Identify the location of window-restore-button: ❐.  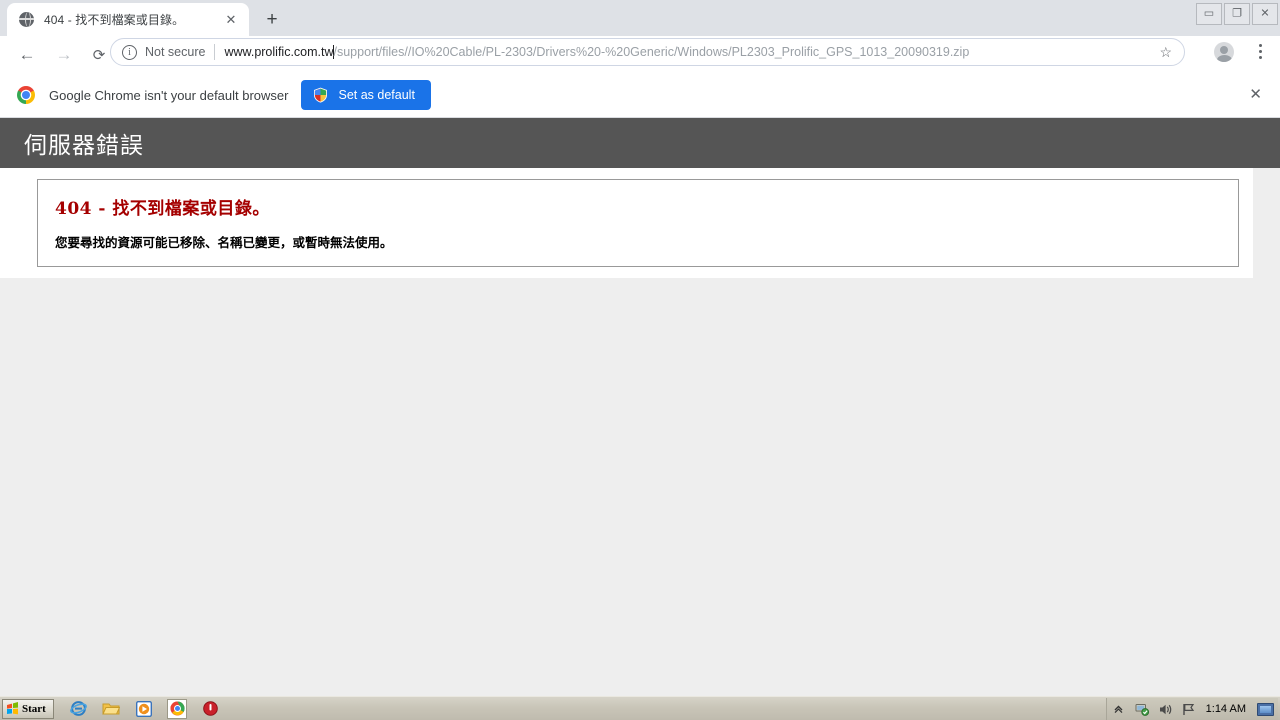
(1237, 14).